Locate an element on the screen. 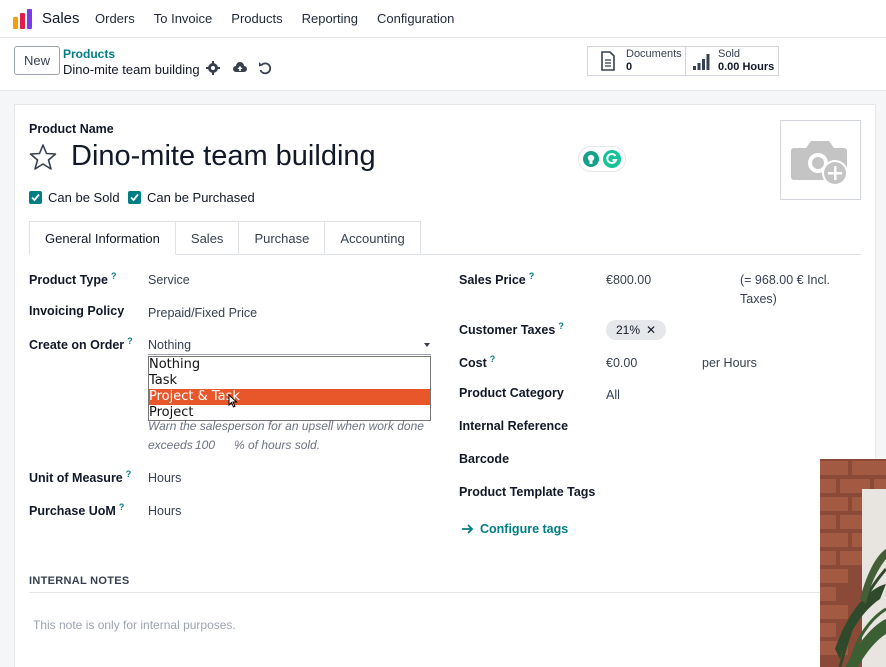  purchase-uom-value: Hours is located at coordinates (164, 511).